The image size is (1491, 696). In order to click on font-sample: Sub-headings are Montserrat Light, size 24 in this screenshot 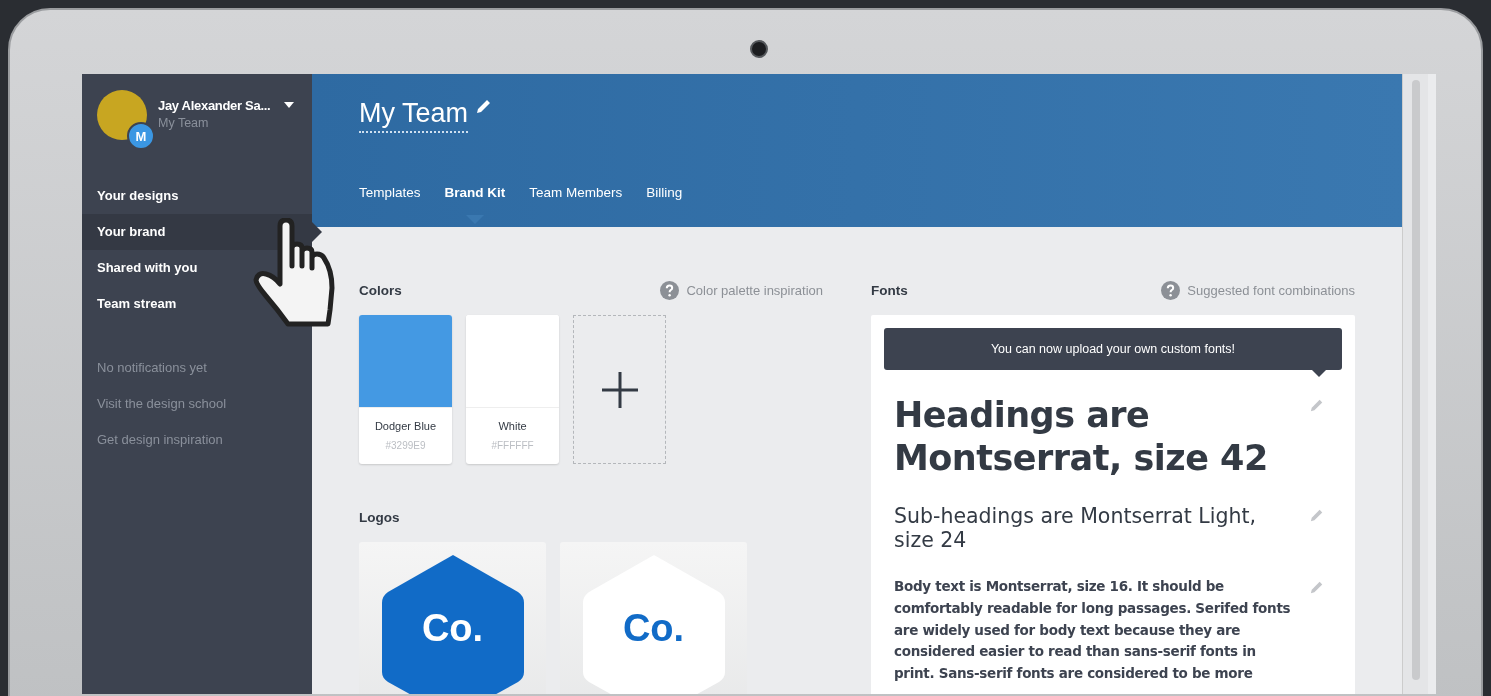, I will do `click(1094, 528)`.